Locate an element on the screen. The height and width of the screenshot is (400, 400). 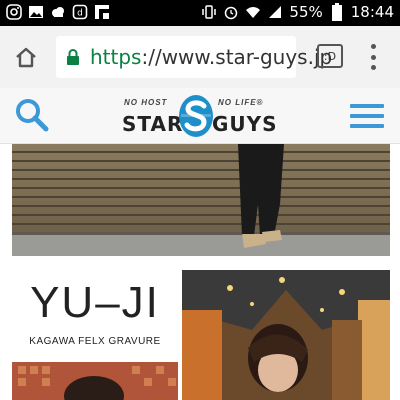
logo-s-mark is located at coordinates (196, 116).